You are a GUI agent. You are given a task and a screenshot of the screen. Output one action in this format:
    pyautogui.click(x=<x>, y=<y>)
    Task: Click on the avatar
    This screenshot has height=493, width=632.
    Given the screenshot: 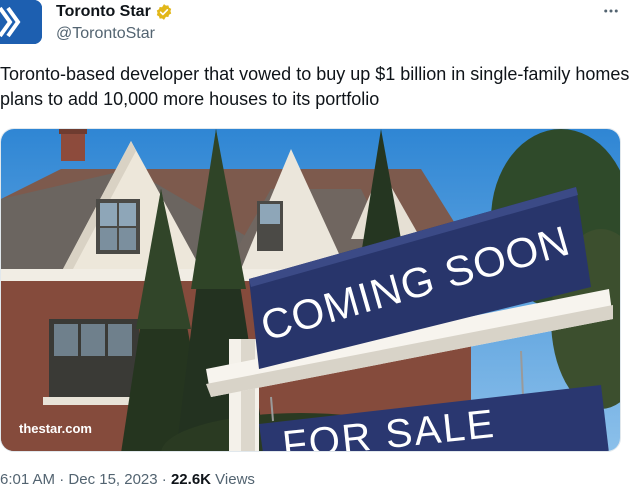 What is the action you would take?
    pyautogui.click(x=21, y=22)
    